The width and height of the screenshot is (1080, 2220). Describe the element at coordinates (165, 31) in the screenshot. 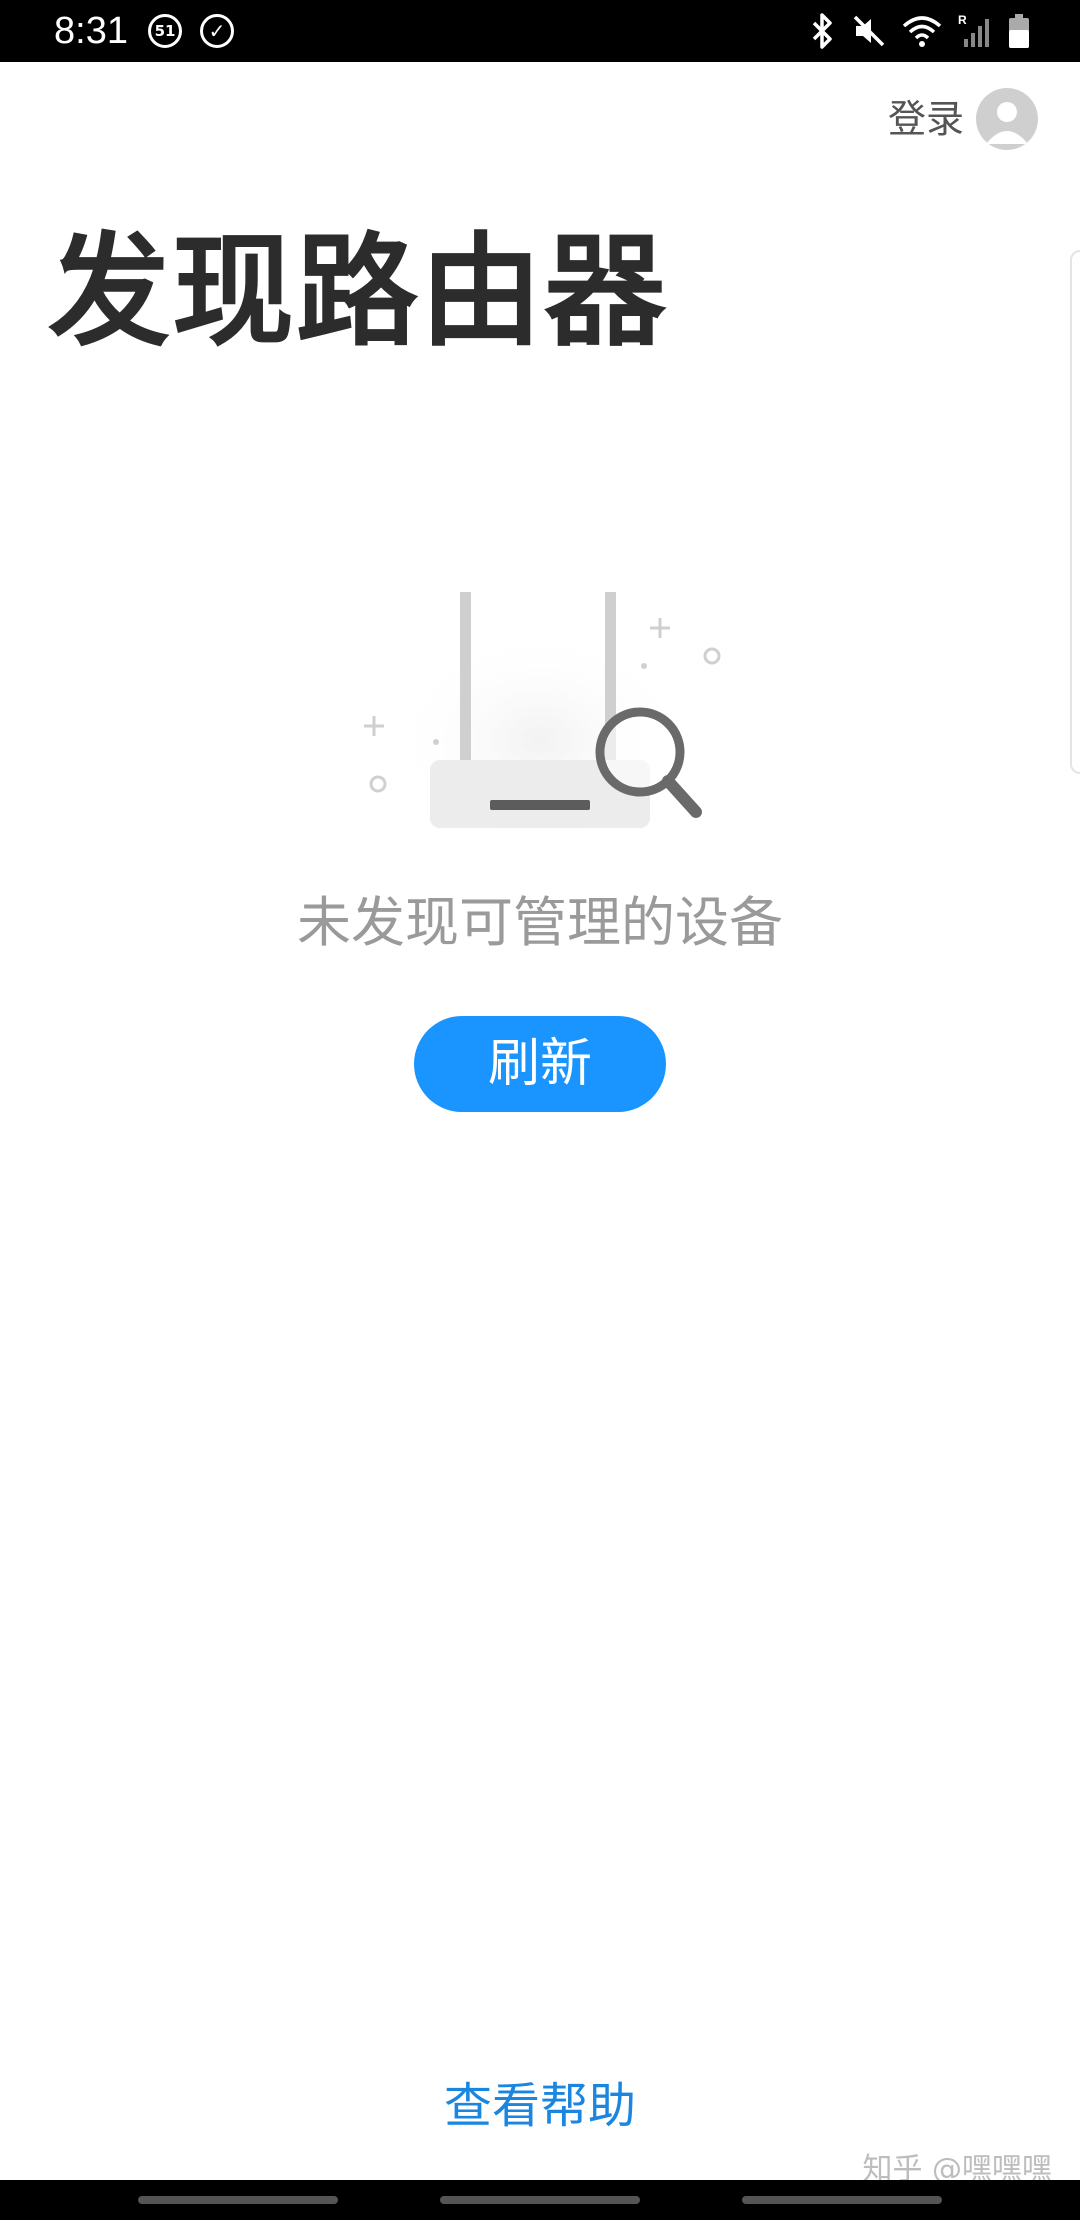

I see `notification-badge: 51` at that location.